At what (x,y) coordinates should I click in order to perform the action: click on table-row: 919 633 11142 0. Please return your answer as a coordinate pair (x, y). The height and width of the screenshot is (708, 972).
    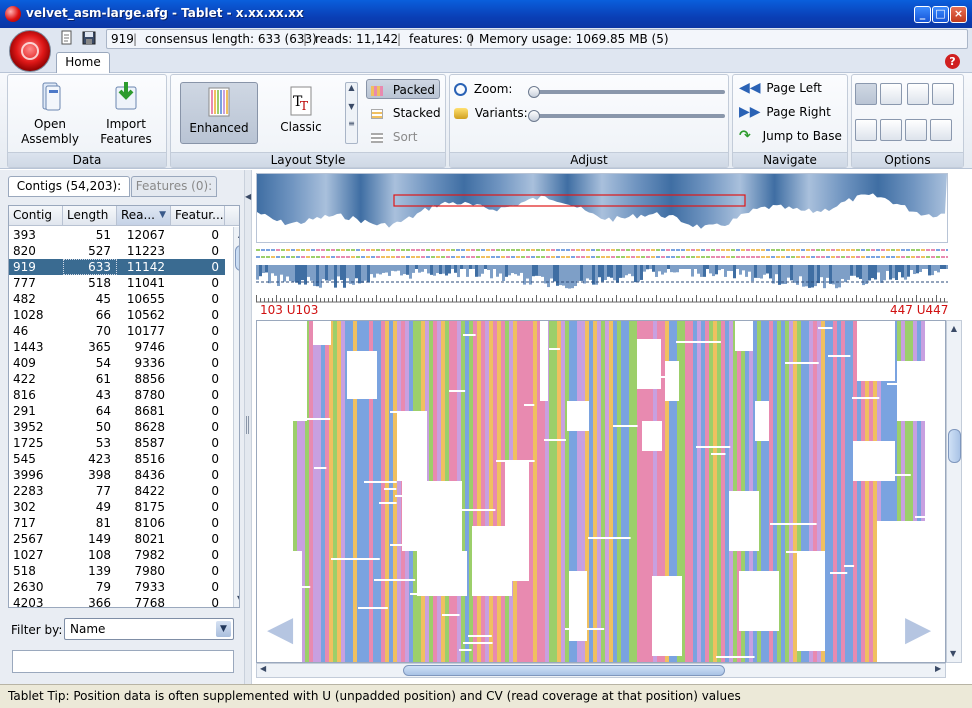
    Looking at the image, I should click on (117, 267).